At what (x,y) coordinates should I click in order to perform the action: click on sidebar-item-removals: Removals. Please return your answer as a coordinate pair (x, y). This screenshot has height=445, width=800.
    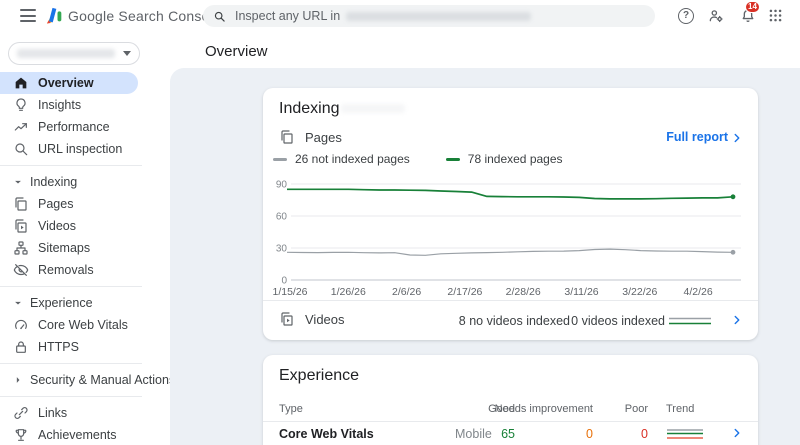
    Looking at the image, I should click on (85, 270).